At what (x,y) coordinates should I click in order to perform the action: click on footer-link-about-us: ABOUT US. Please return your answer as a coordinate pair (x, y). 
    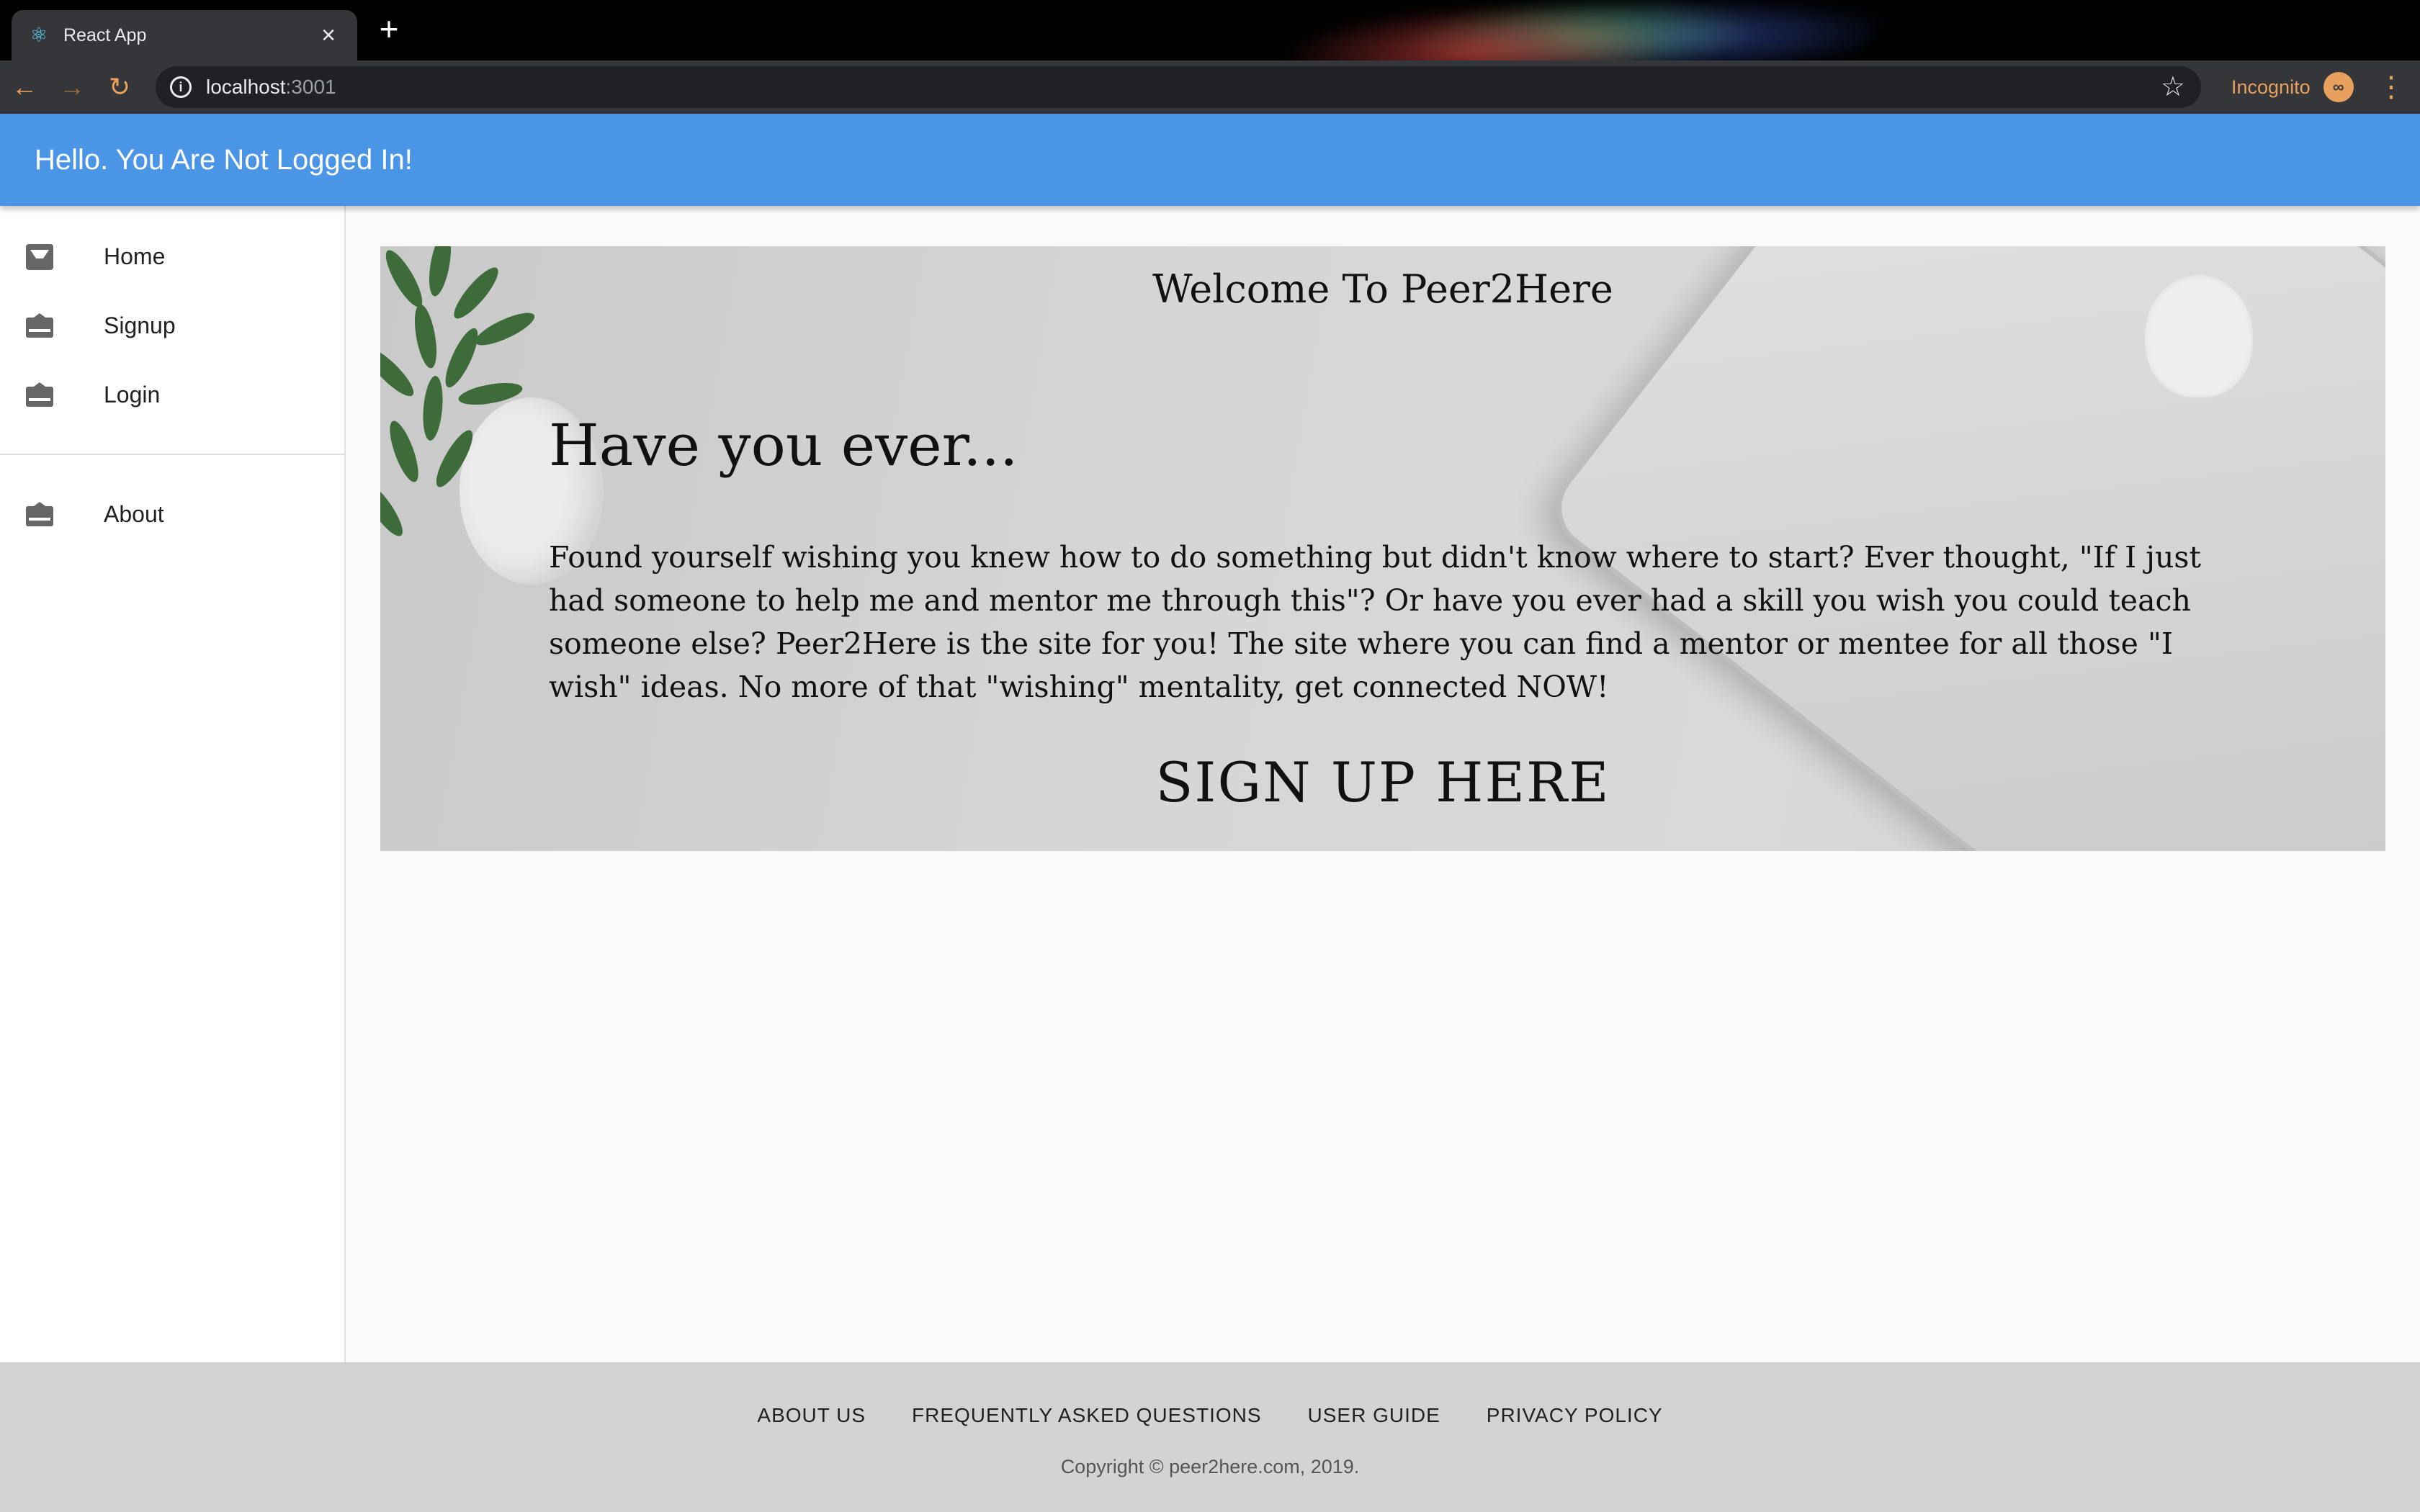
    Looking at the image, I should click on (811, 1415).